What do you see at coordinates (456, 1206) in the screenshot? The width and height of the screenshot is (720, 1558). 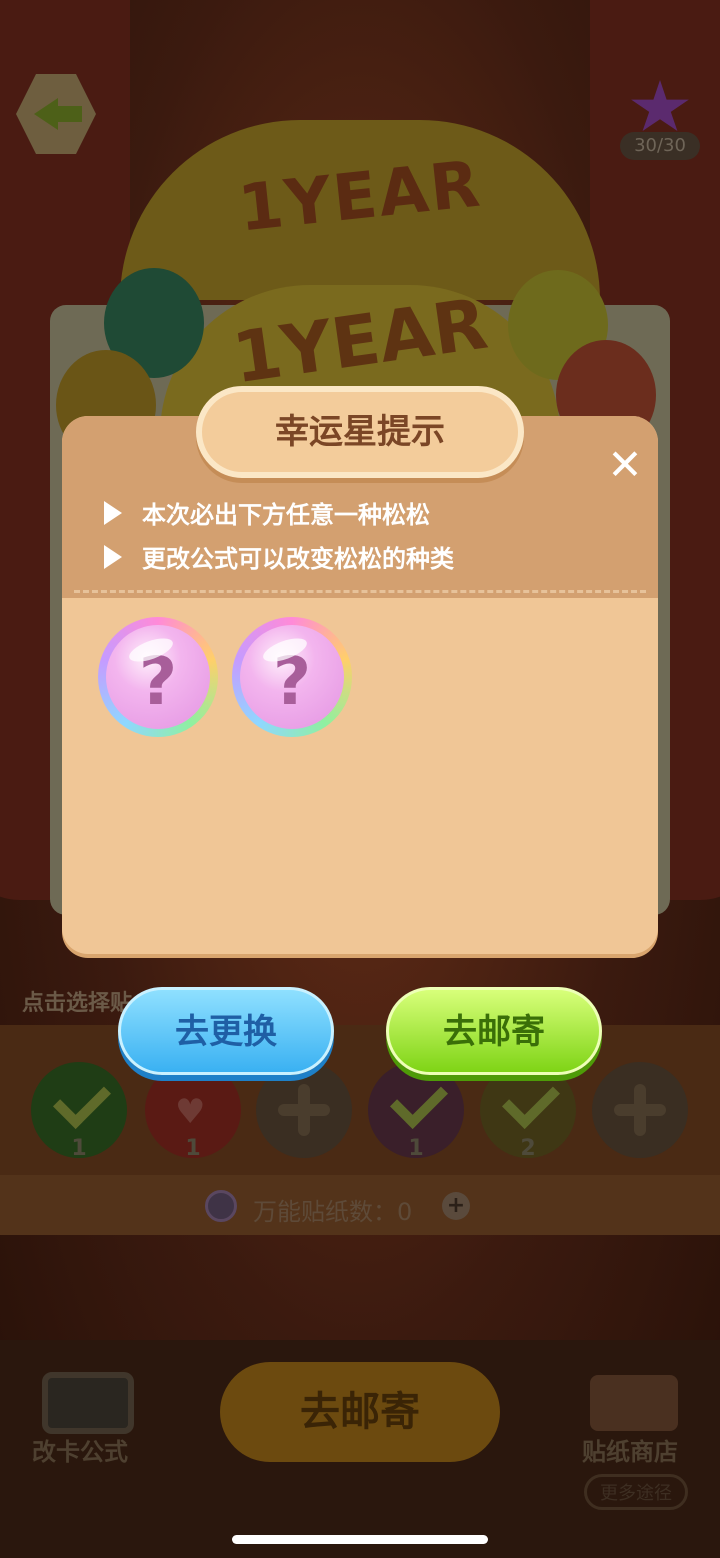 I see `add-sticker-button: +` at bounding box center [456, 1206].